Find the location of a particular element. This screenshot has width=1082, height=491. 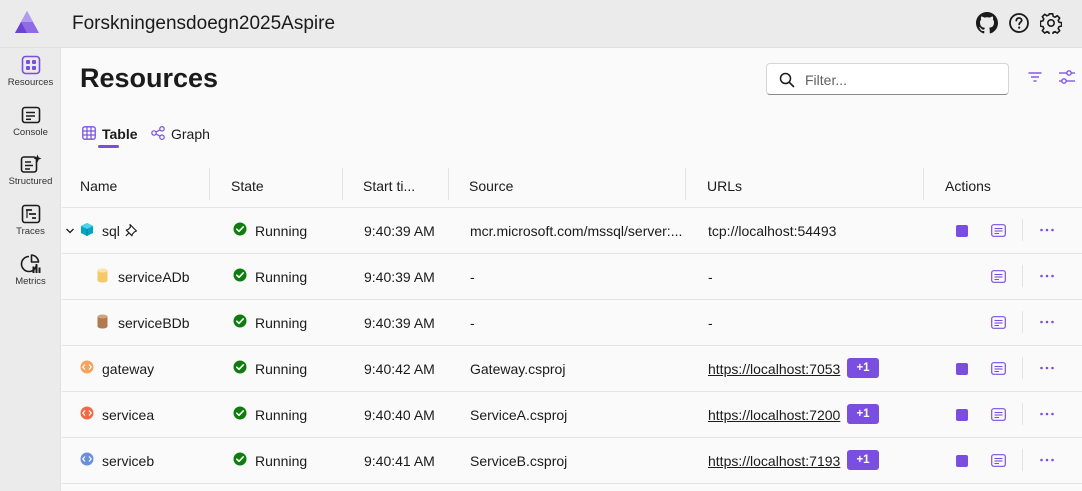

resource-start-time: 9:40:41 AM is located at coordinates (399, 461).